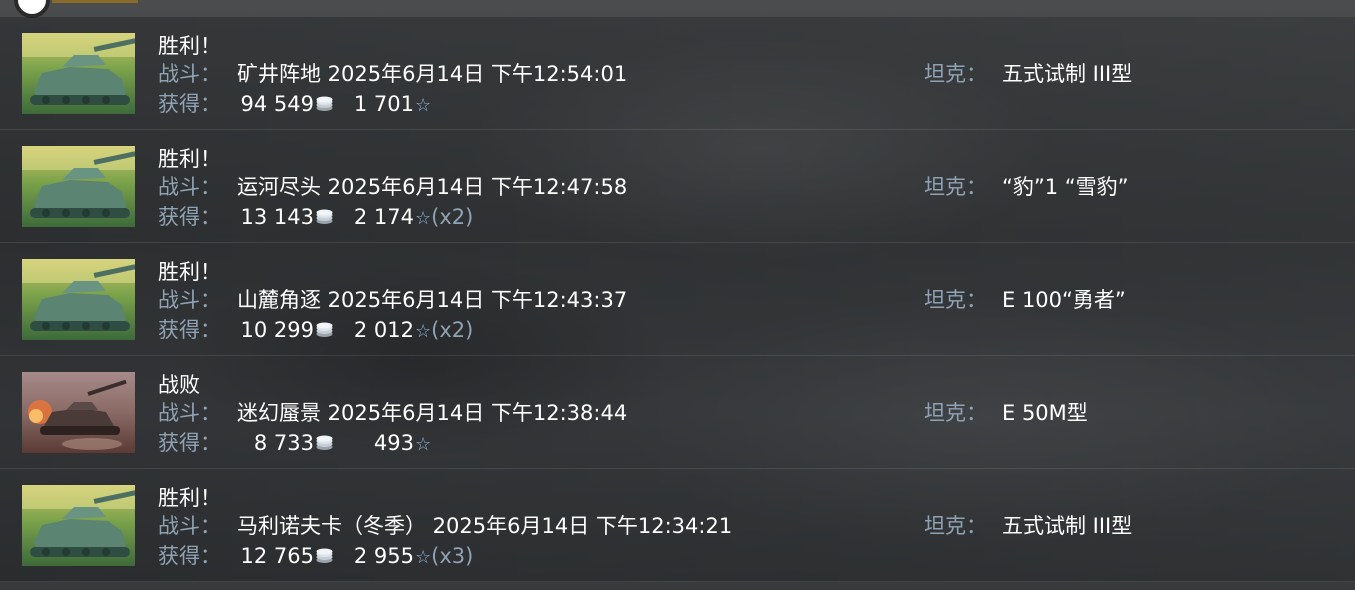 The image size is (1355, 590). I want to click on earnings-line: 获得： 13 143 2 174☆(x2), so click(315, 217).